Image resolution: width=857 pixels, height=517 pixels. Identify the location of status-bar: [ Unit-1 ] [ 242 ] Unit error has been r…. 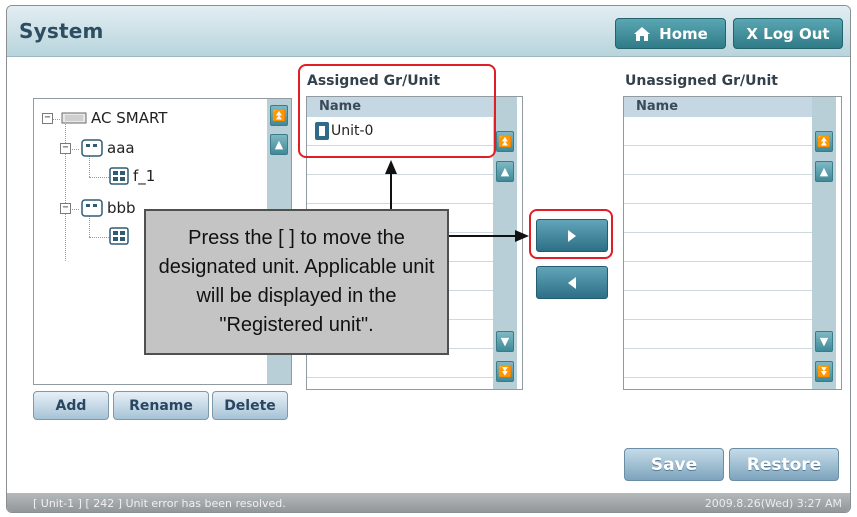
(428, 502).